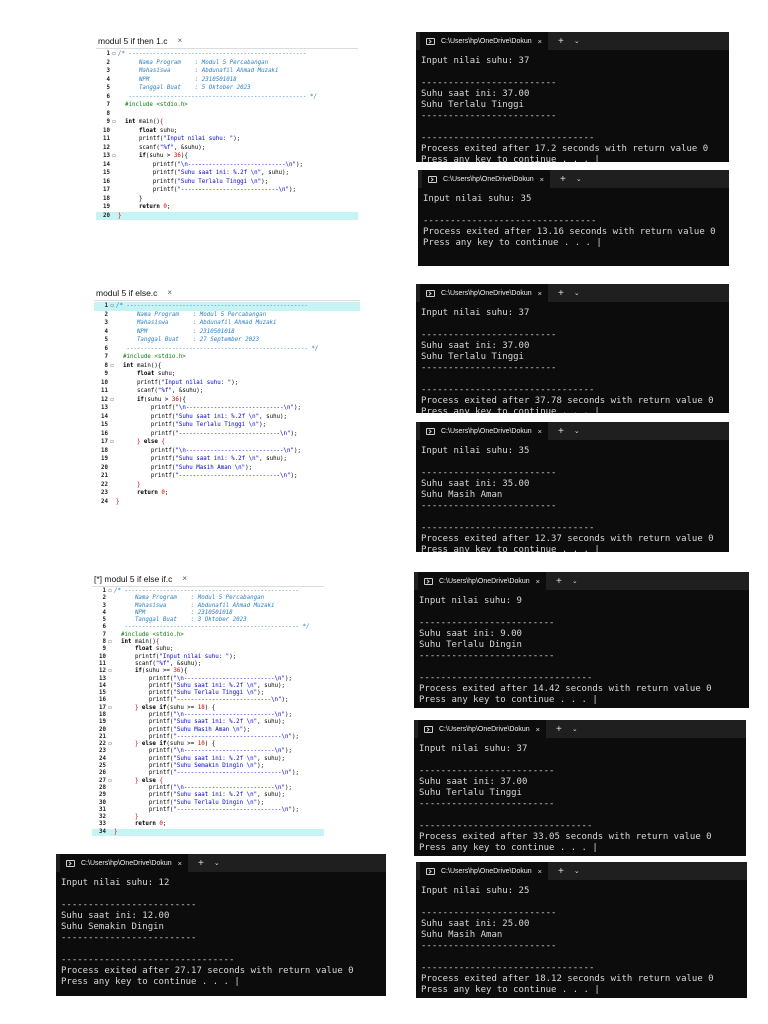 This screenshot has width=768, height=1024. Describe the element at coordinates (133, 292) in the screenshot. I see `editor-tab: modul 5 if else.c ×` at that location.